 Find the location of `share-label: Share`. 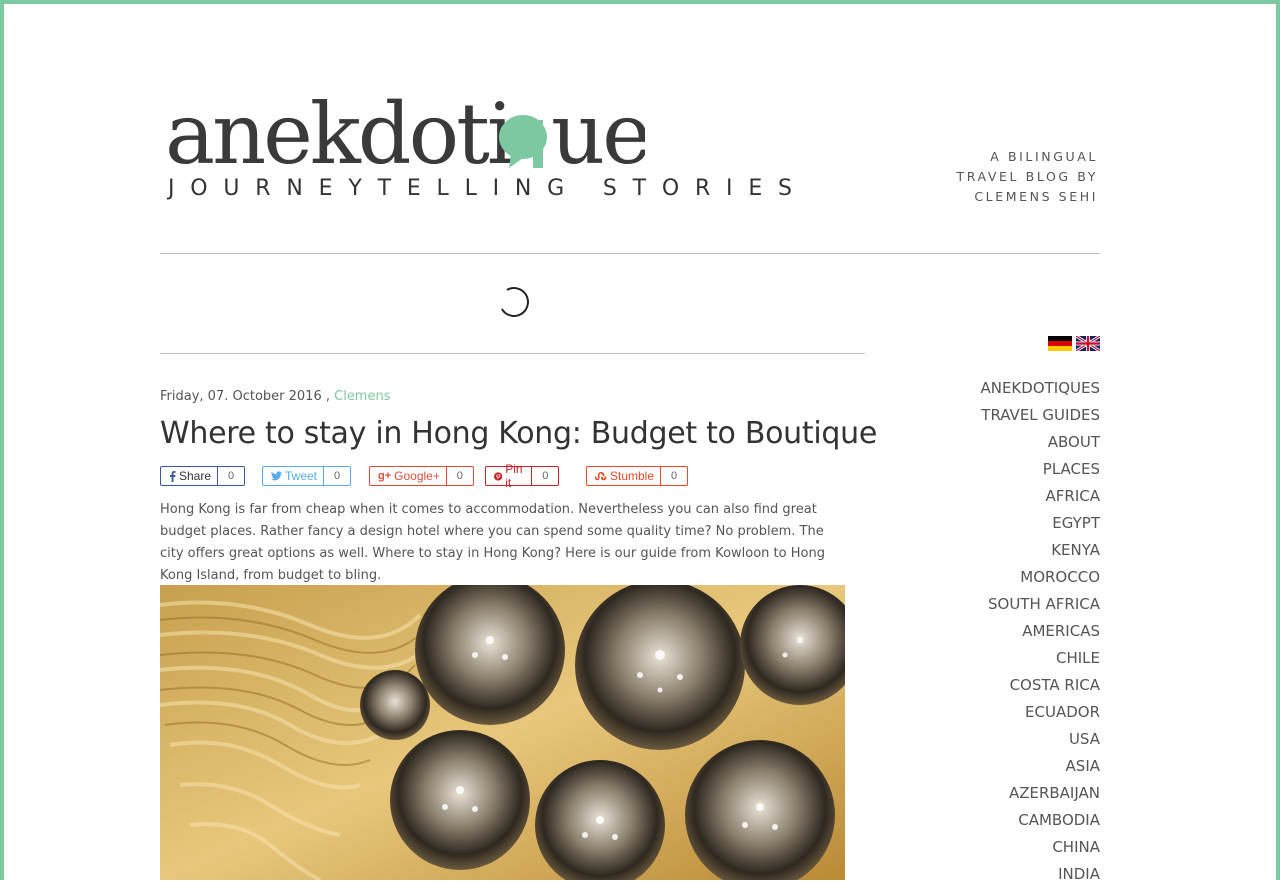

share-label: Share is located at coordinates (195, 476).